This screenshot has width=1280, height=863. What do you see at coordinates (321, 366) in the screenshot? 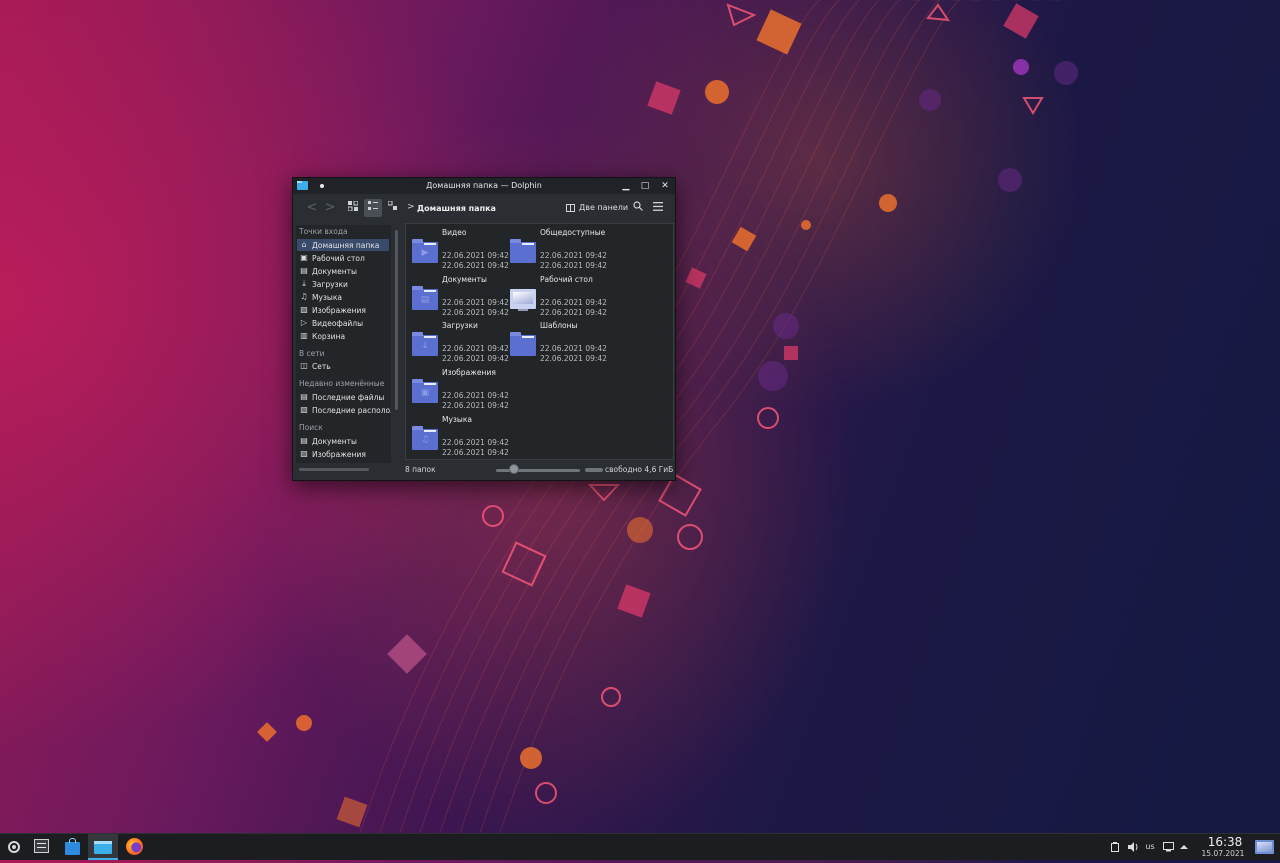
I see `sidebar-item-label: Сеть` at bounding box center [321, 366].